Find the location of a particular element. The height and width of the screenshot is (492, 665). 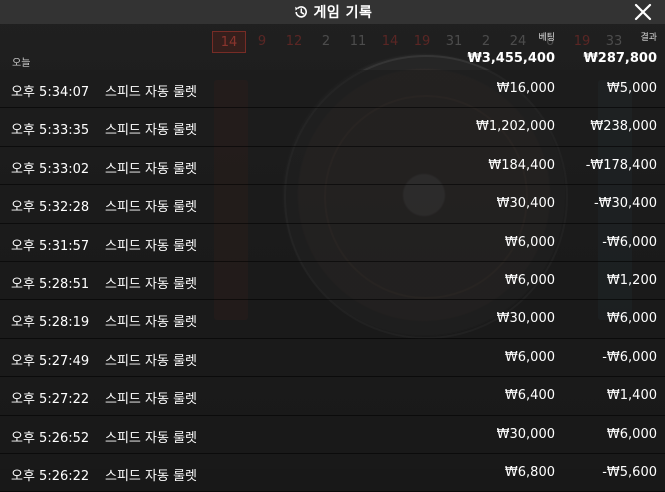

row-result: -₩30,400 is located at coordinates (625, 204).